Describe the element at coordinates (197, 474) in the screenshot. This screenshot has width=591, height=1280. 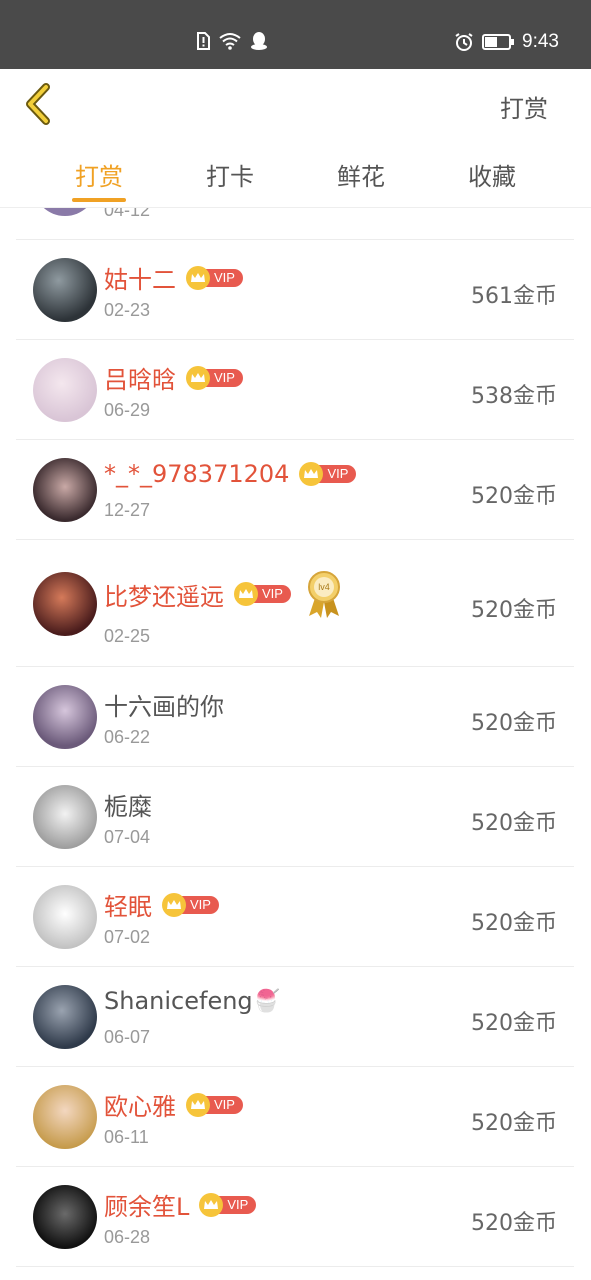
I see `list-item-name: *_*_978371204` at that location.